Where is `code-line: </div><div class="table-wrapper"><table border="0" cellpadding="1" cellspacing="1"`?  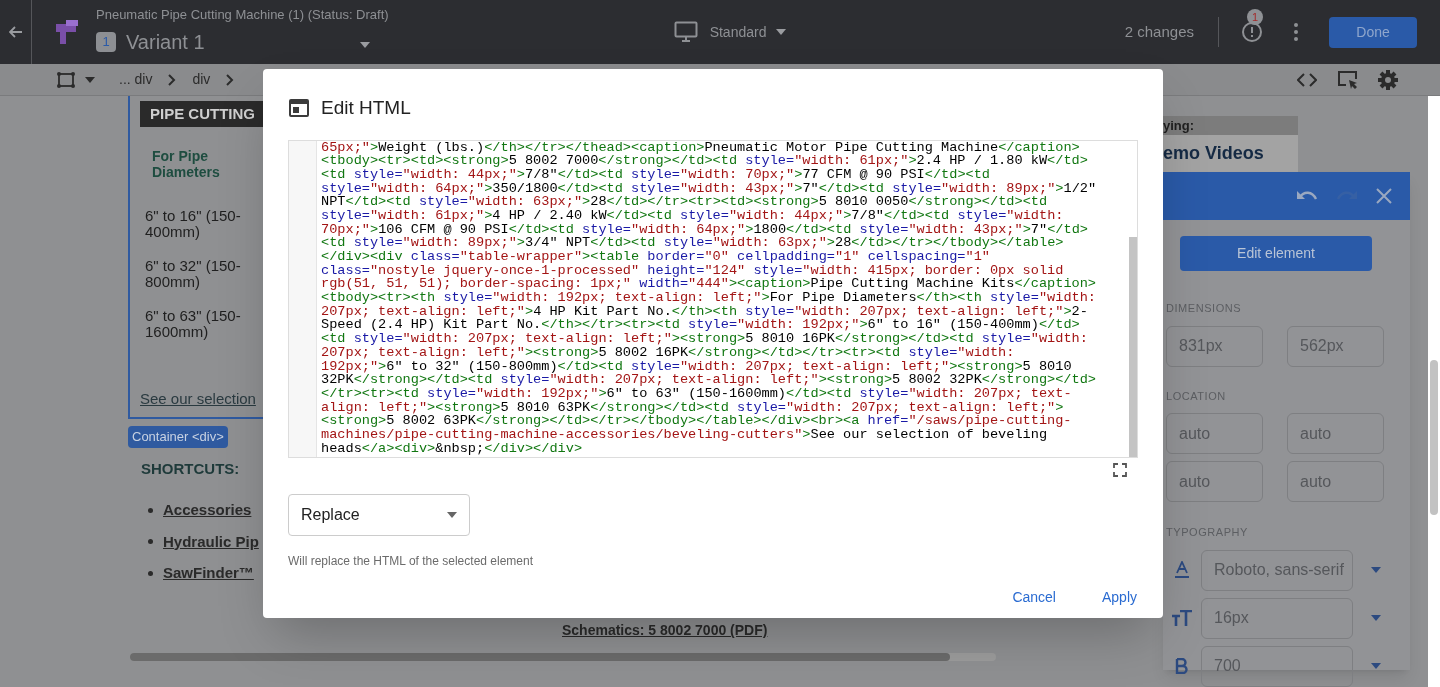 code-line: </div><div class="table-wrapper"><table border="0" cellpadding="1" cellspacing="1" is located at coordinates (656, 257).